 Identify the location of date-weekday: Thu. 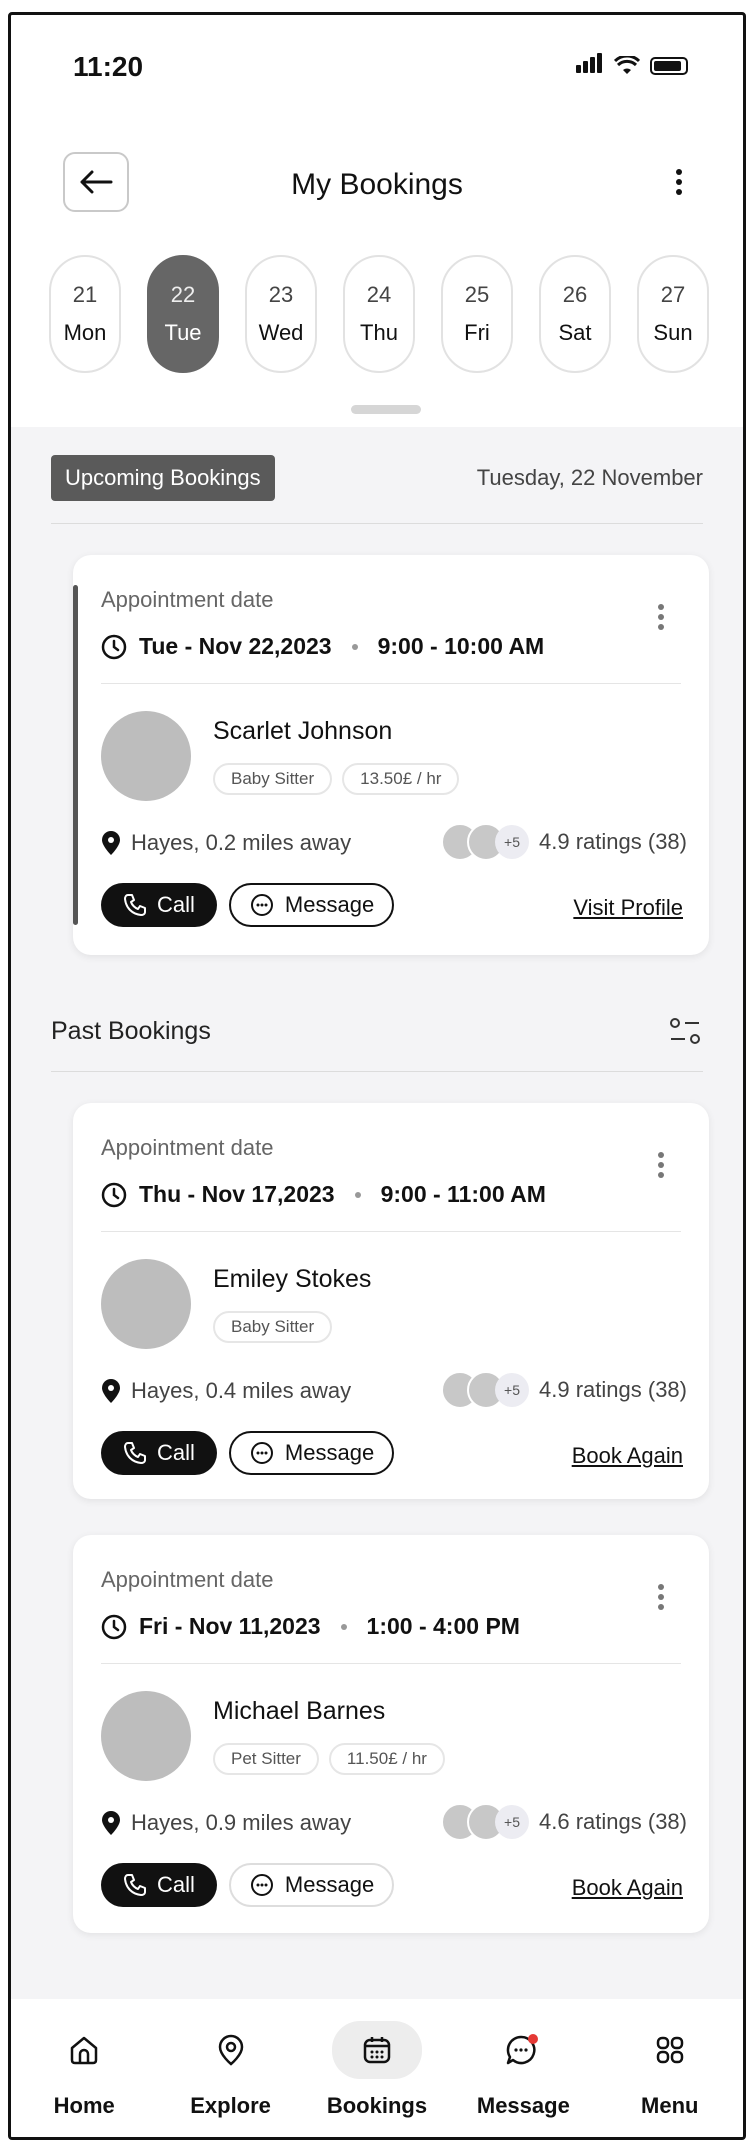
(379, 332).